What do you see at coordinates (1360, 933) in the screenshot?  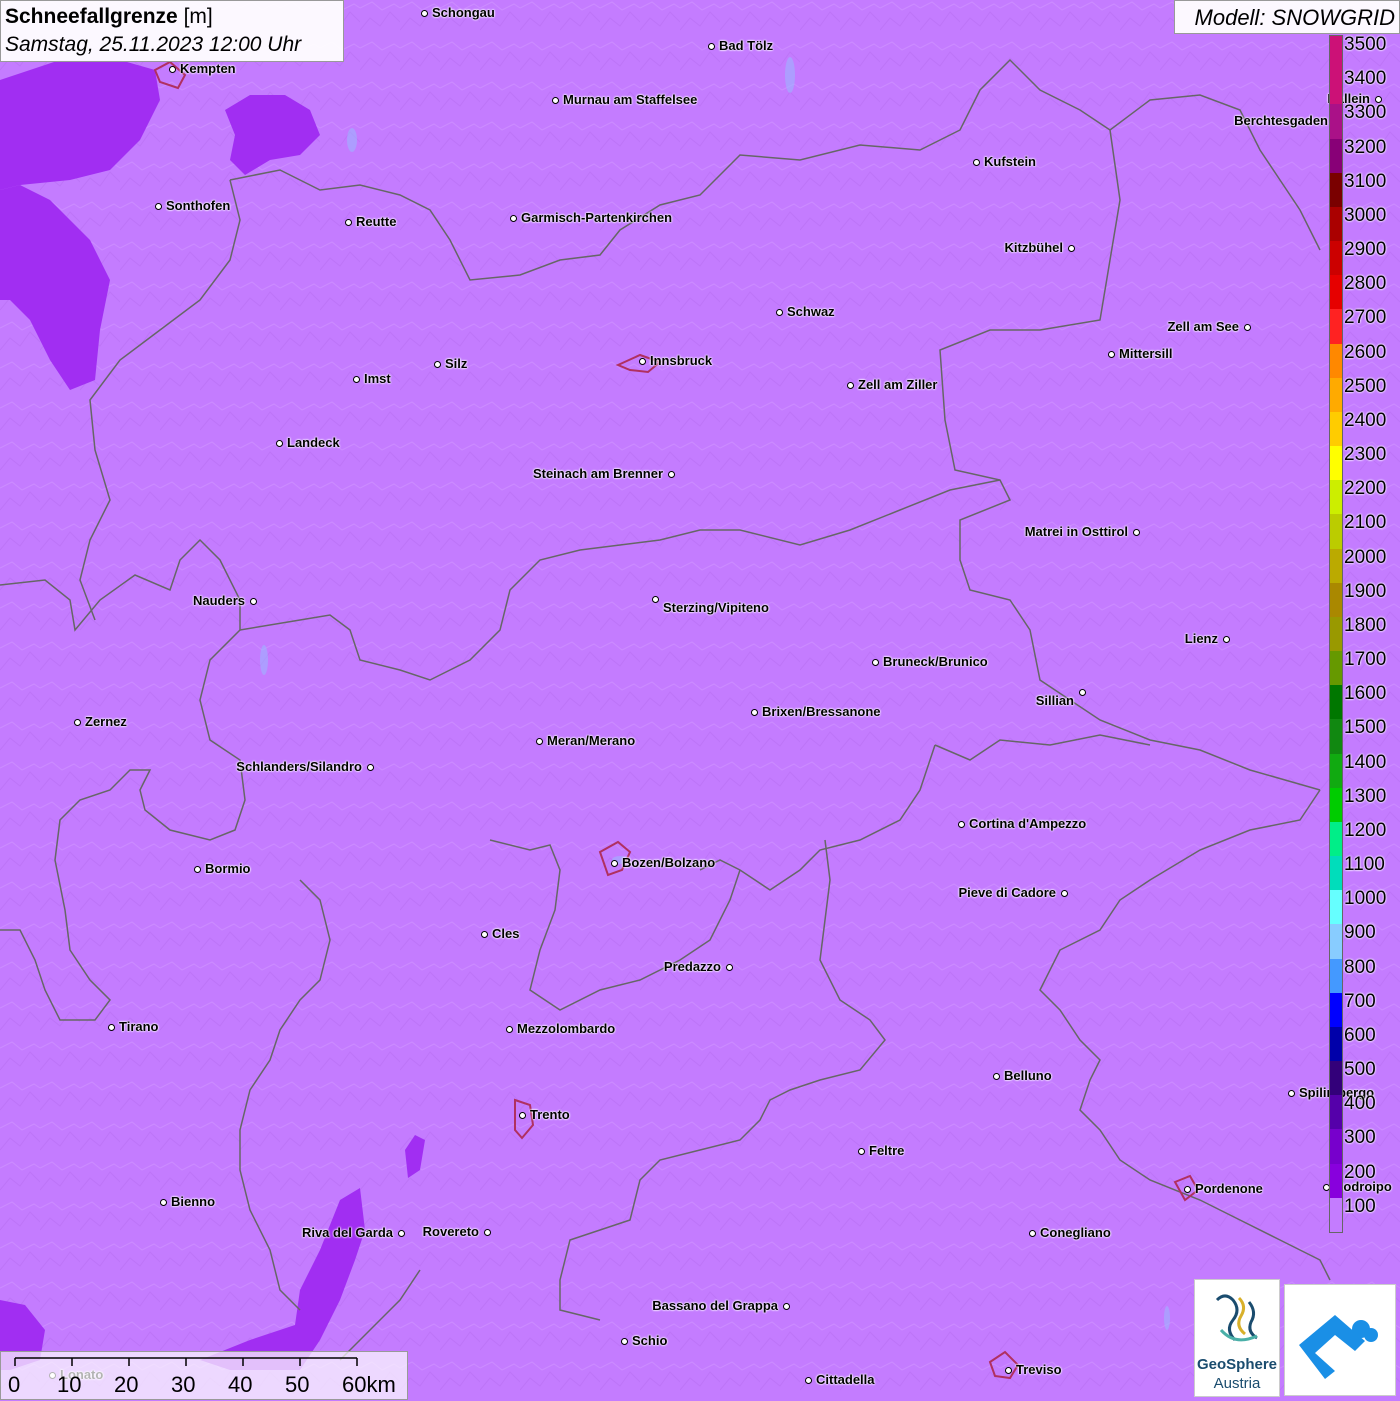 I see `legend-value: 900` at bounding box center [1360, 933].